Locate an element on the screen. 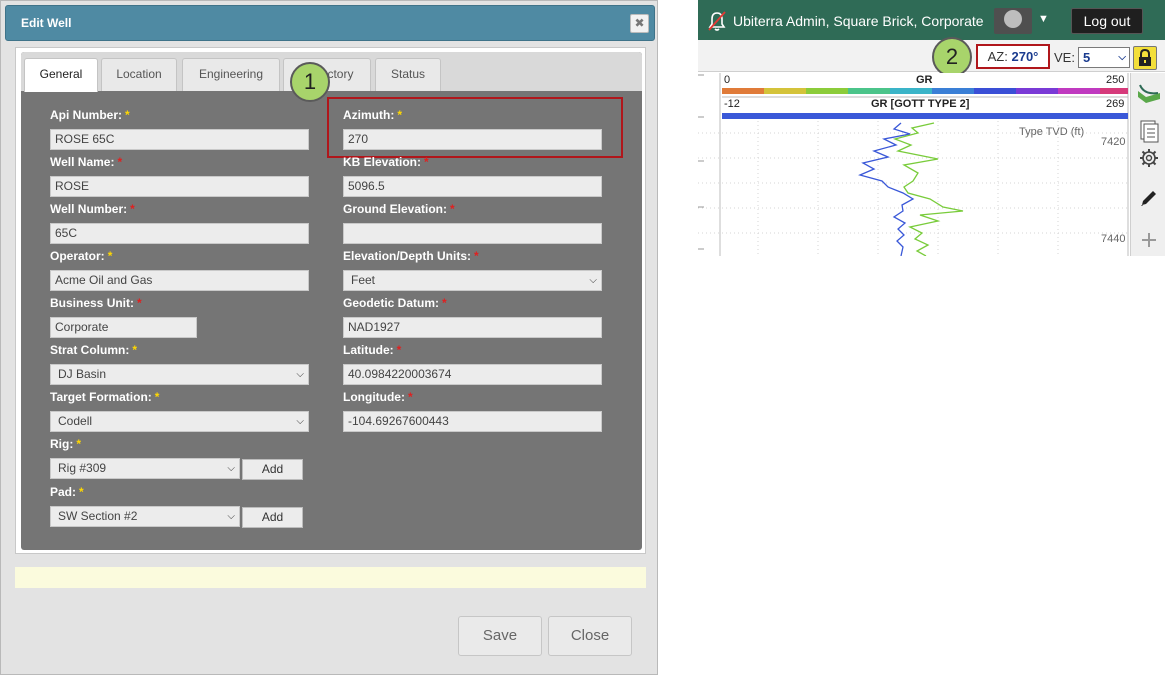 Image resolution: width=1165 pixels, height=675 pixels. rig-label: Rig: * is located at coordinates (65, 444).